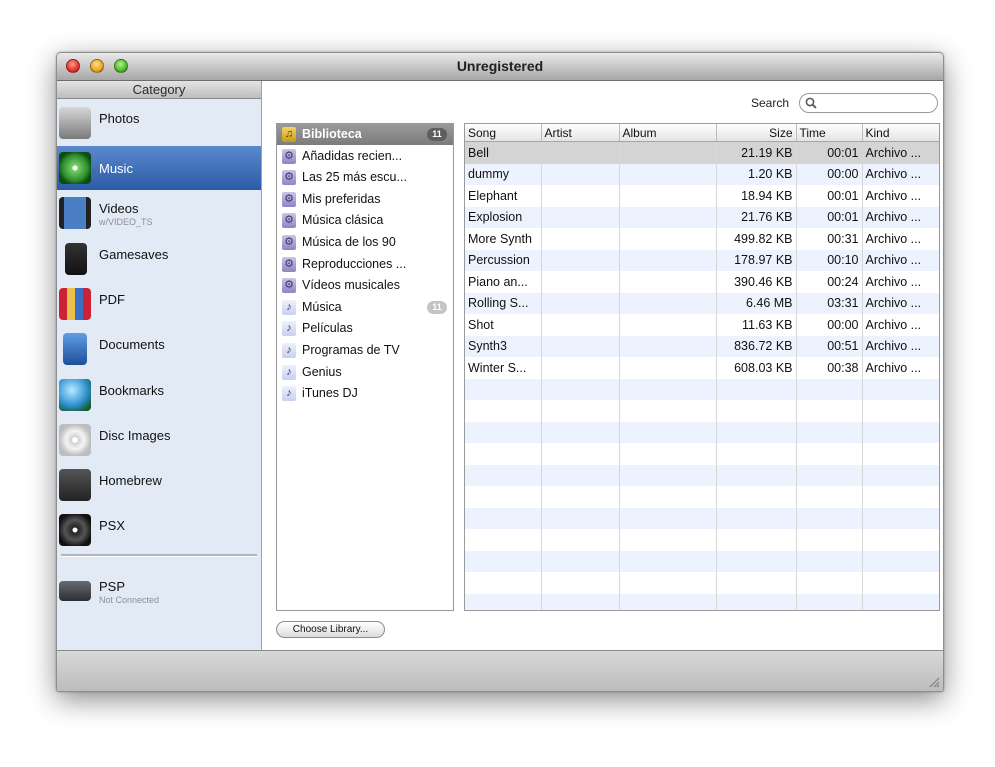 The image size is (995, 767). Describe the element at coordinates (159, 213) in the screenshot. I see `sidebar-item-videos: film-icon Videosw/VIDEO_TS` at that location.